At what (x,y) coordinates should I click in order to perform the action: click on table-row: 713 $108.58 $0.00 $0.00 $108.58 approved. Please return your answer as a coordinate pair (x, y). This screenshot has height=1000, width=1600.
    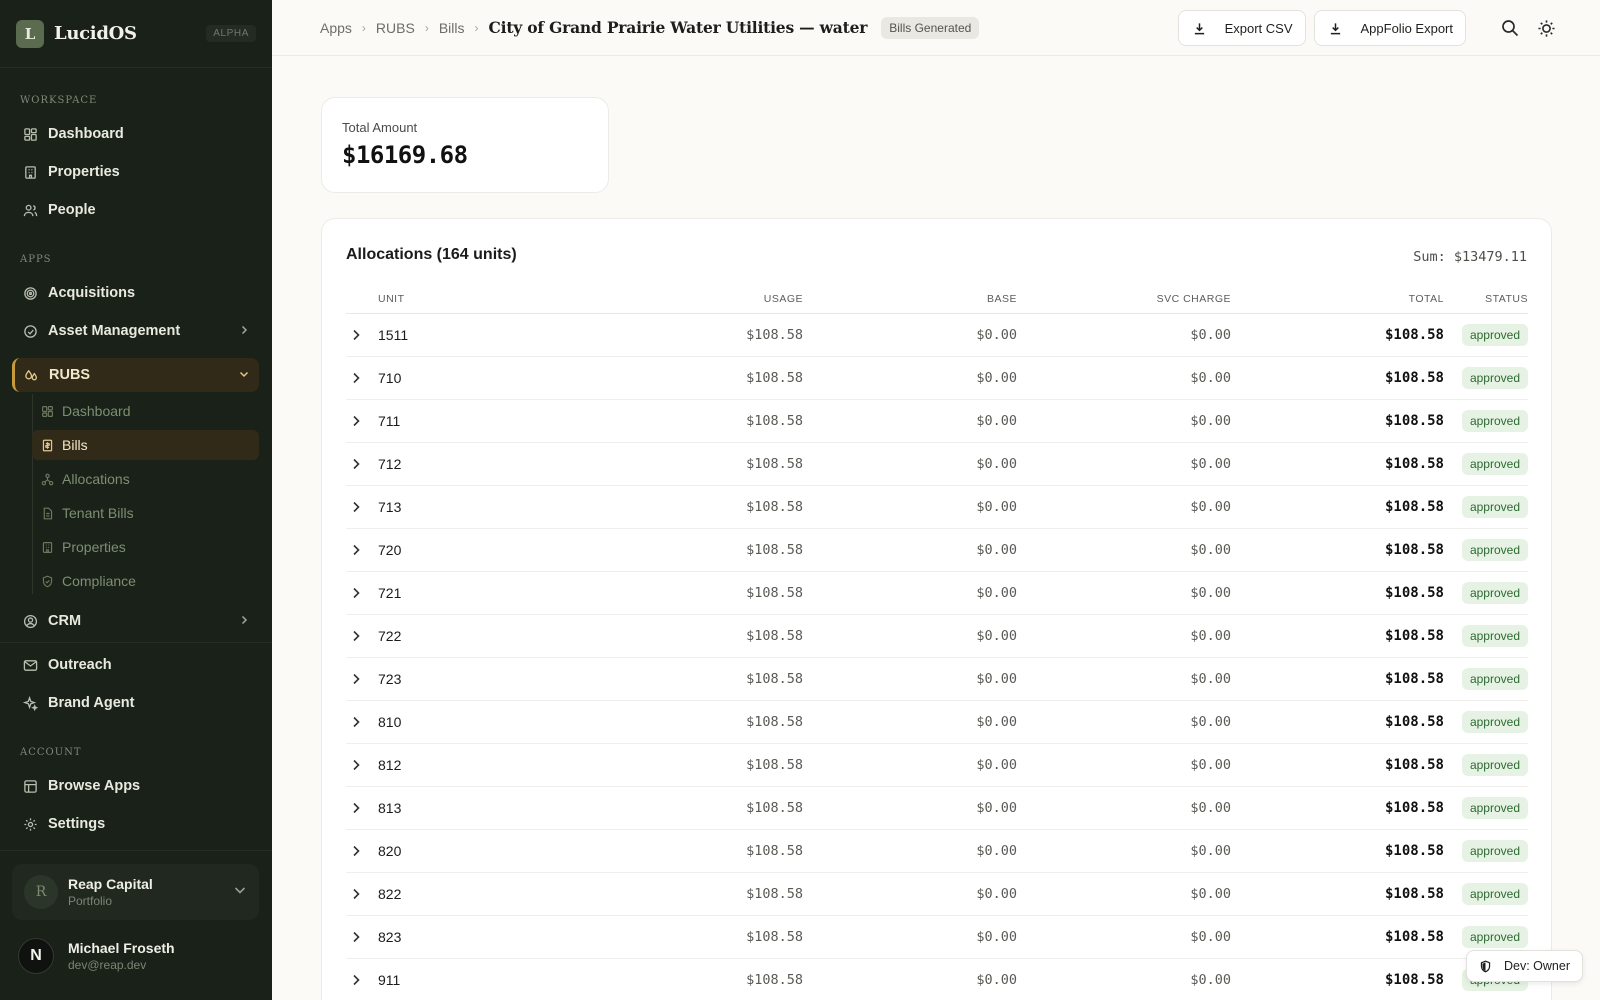
    Looking at the image, I should click on (937, 507).